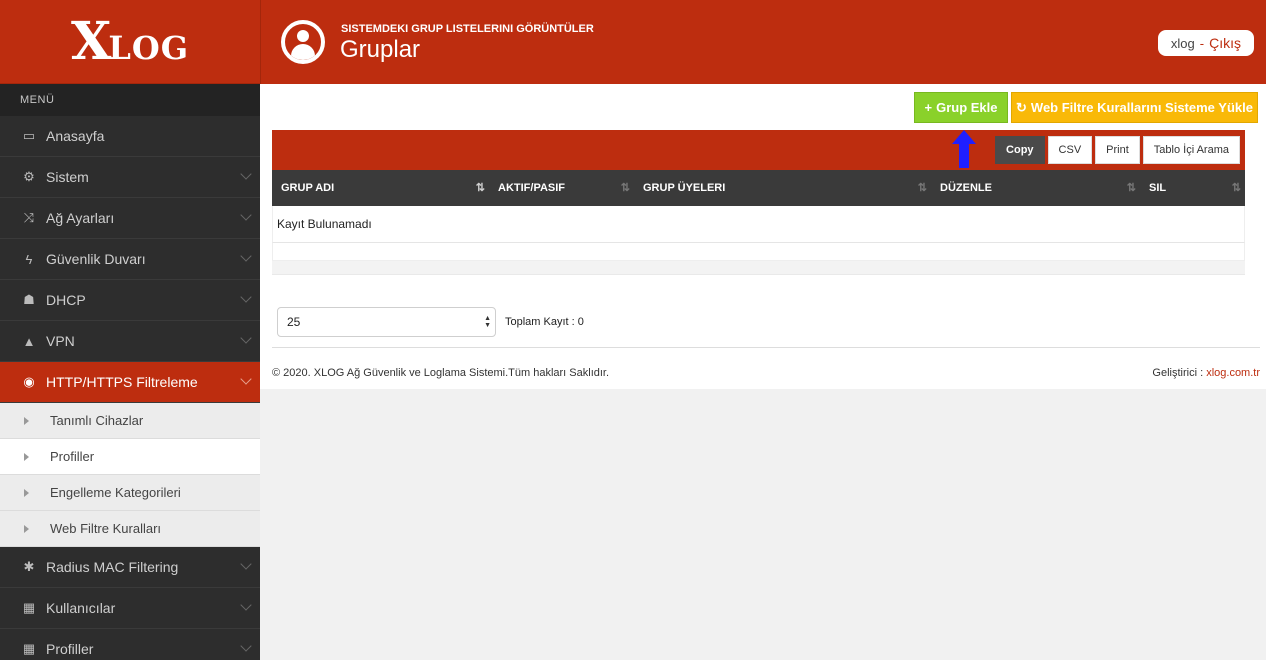 The image size is (1266, 660). Describe the element at coordinates (1183, 43) in the screenshot. I see `username: xlog` at that location.